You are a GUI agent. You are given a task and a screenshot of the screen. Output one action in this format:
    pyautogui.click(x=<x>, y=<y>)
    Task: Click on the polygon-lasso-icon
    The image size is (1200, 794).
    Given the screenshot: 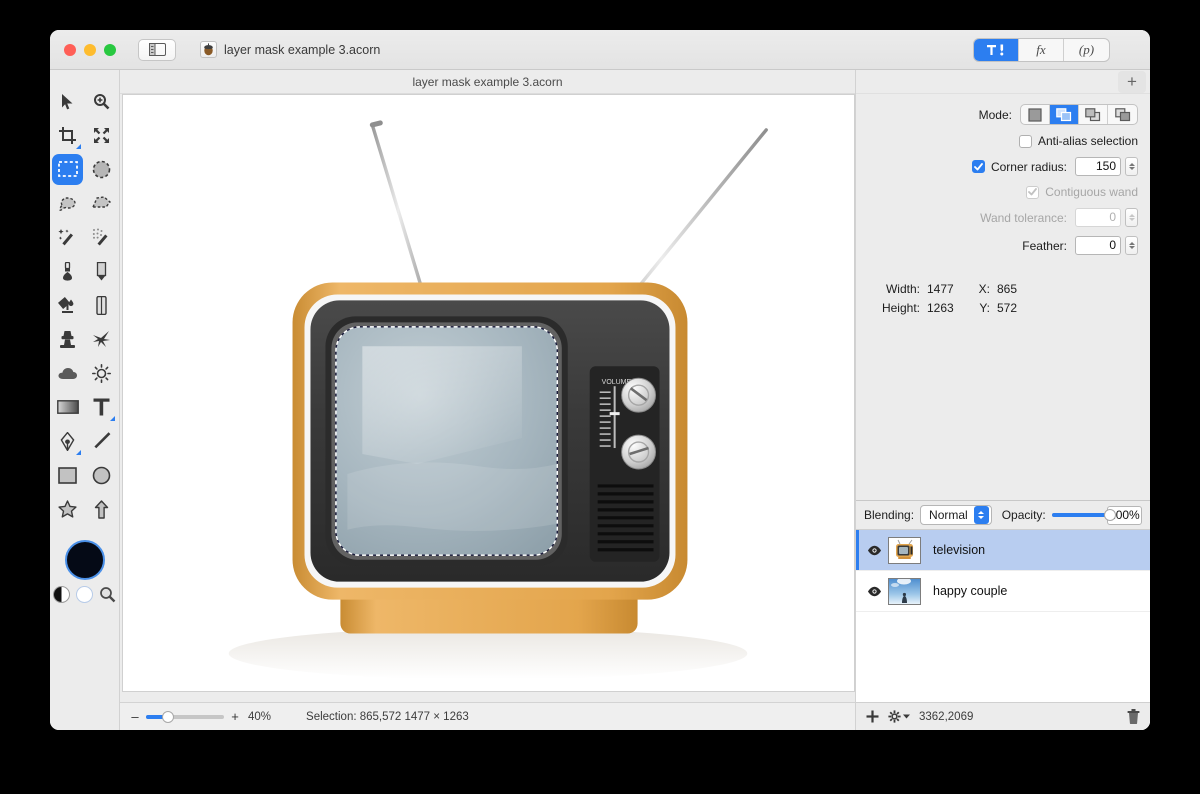 What is the action you would take?
    pyautogui.click(x=101, y=202)
    